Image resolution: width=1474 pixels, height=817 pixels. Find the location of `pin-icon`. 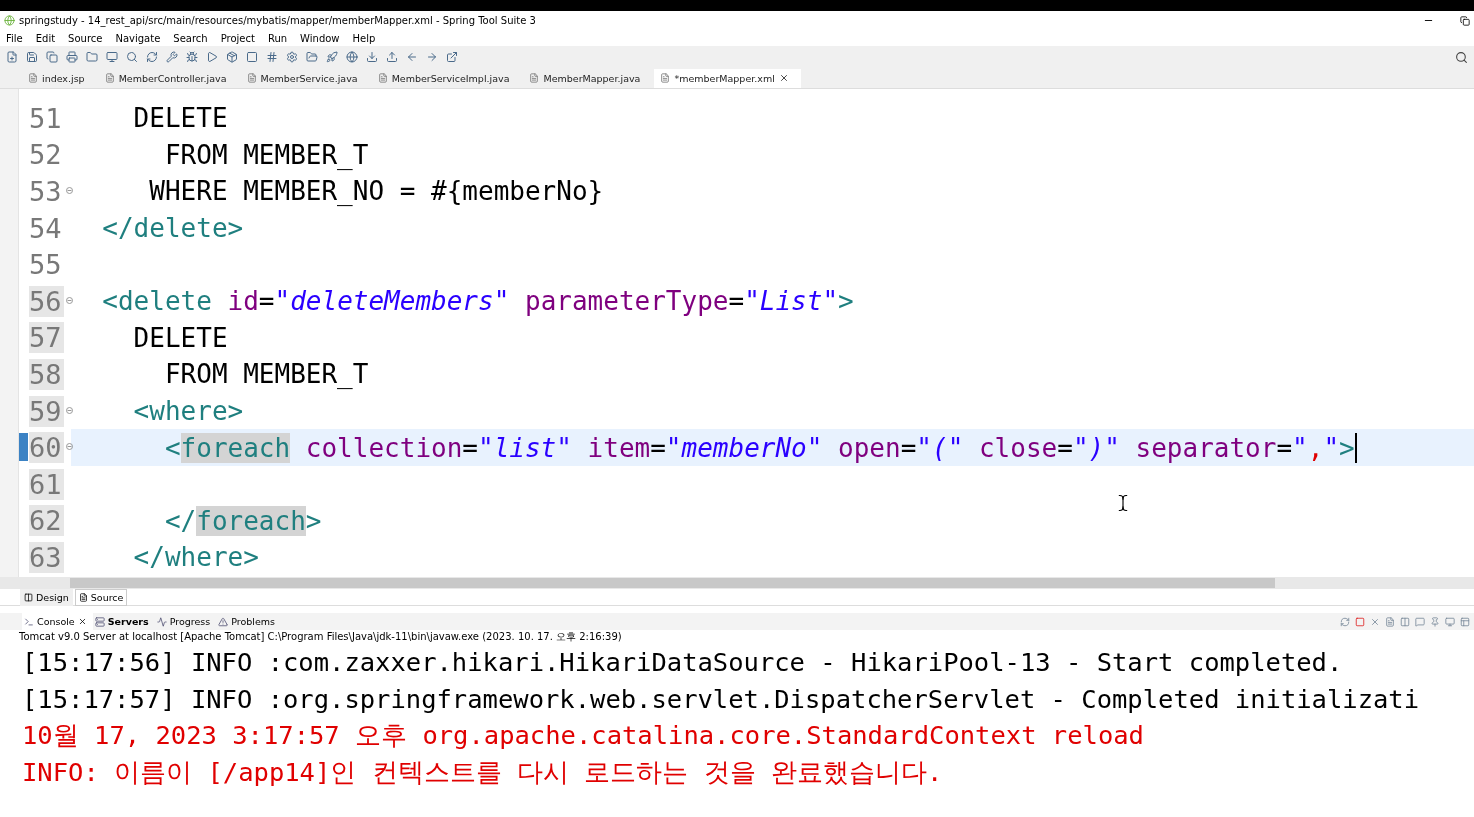

pin-icon is located at coordinates (1435, 621).